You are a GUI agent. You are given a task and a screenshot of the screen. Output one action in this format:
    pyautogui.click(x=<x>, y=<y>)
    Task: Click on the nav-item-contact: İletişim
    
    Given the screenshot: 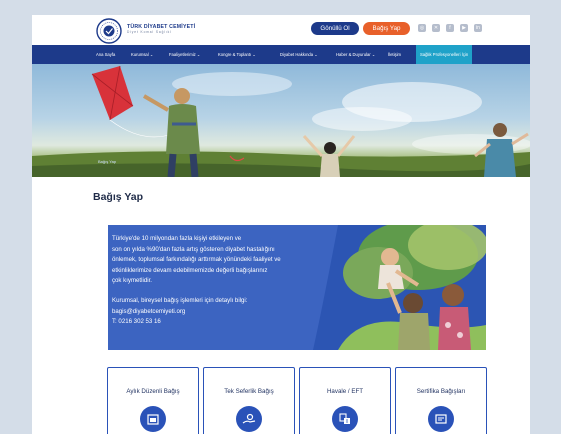 What is the action you would take?
    pyautogui.click(x=394, y=54)
    